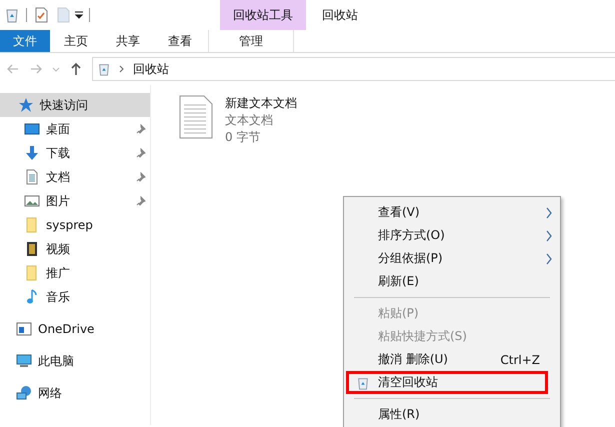  Describe the element at coordinates (452, 258) in the screenshot. I see `menu-item: 分组依据(P)` at that location.